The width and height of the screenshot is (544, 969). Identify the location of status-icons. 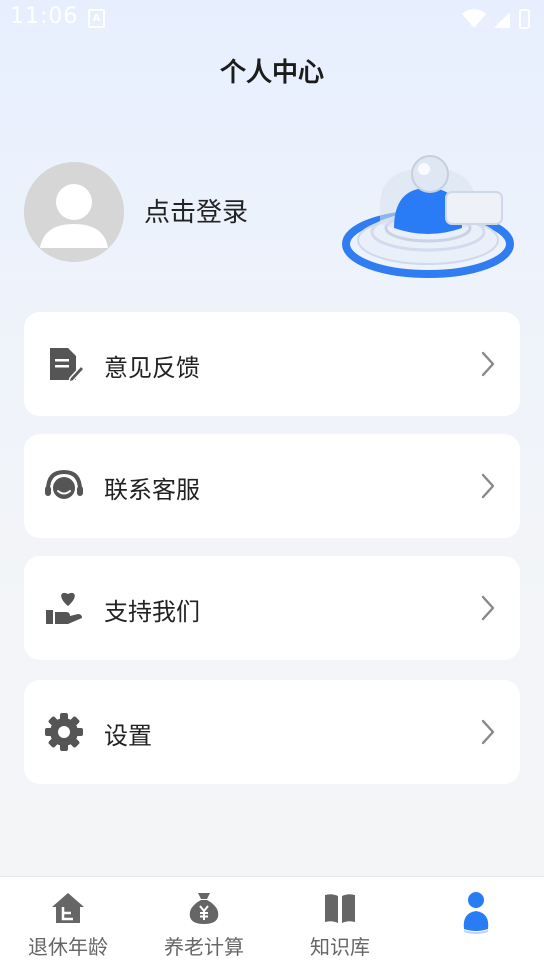
(496, 19).